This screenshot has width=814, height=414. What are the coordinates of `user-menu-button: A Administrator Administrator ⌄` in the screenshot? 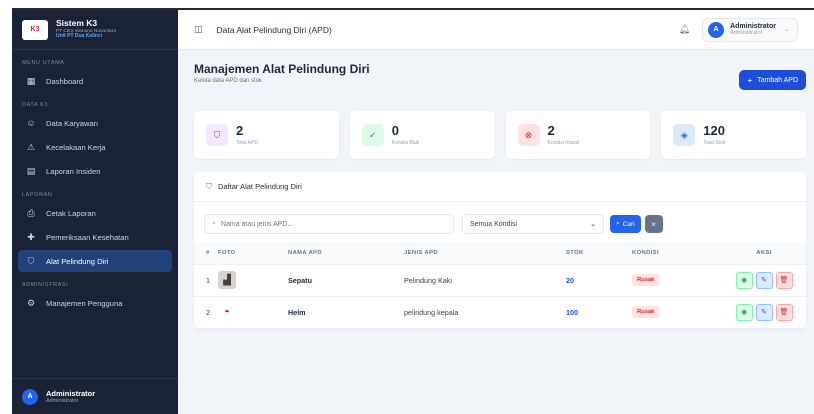 It's located at (750, 29).